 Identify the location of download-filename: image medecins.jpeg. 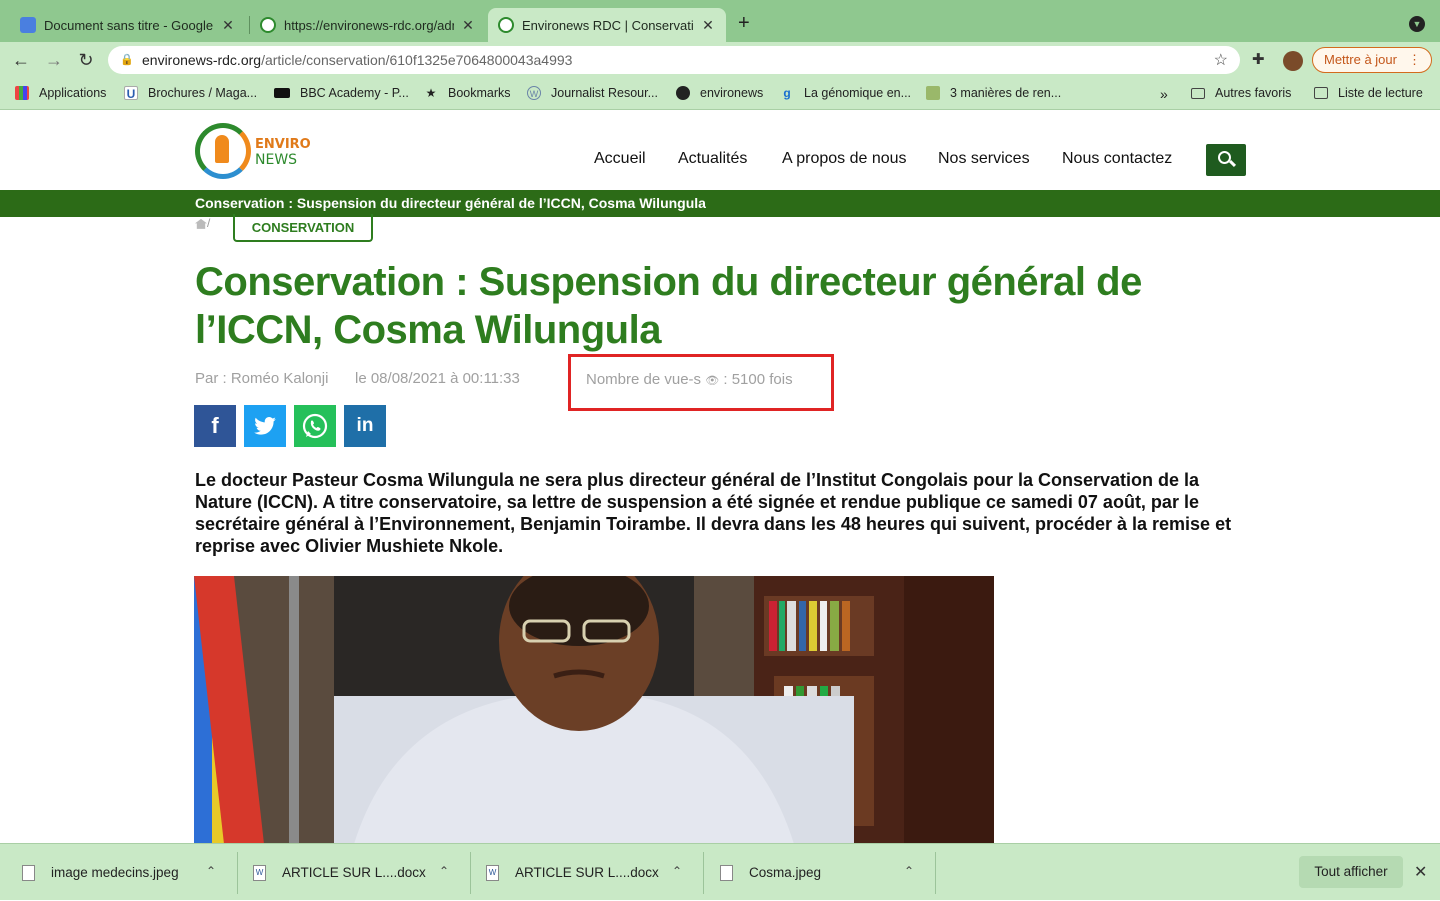
(115, 872).